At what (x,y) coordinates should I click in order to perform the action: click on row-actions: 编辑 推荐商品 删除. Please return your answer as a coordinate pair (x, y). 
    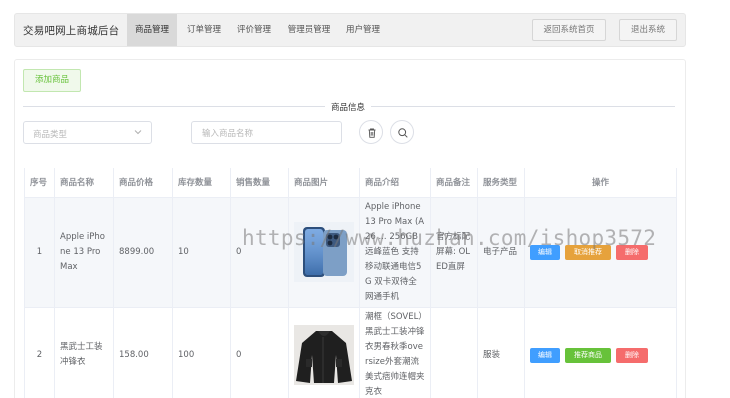
    Looking at the image, I should click on (600, 352).